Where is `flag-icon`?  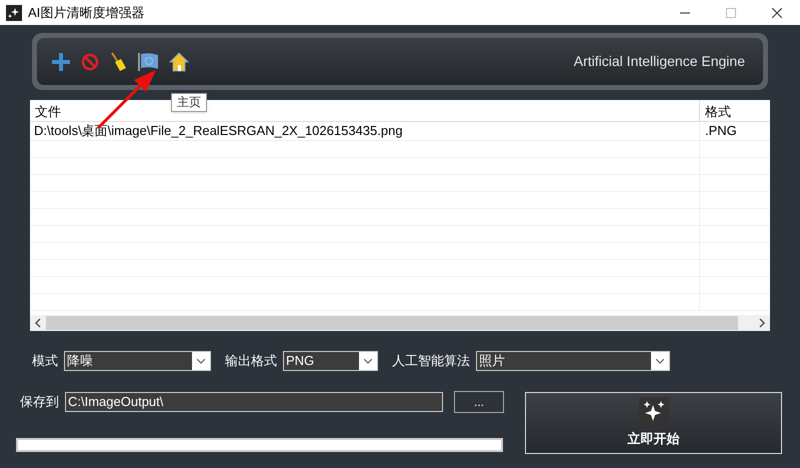 flag-icon is located at coordinates (148, 62).